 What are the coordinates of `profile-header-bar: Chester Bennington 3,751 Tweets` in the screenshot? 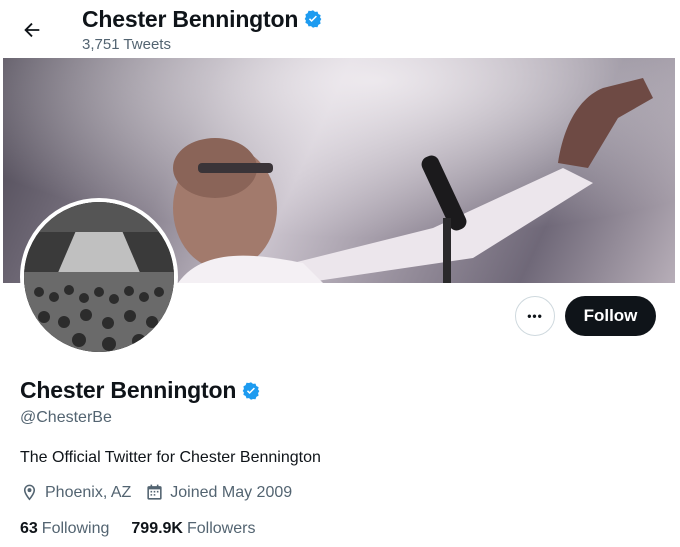 It's located at (340, 29).